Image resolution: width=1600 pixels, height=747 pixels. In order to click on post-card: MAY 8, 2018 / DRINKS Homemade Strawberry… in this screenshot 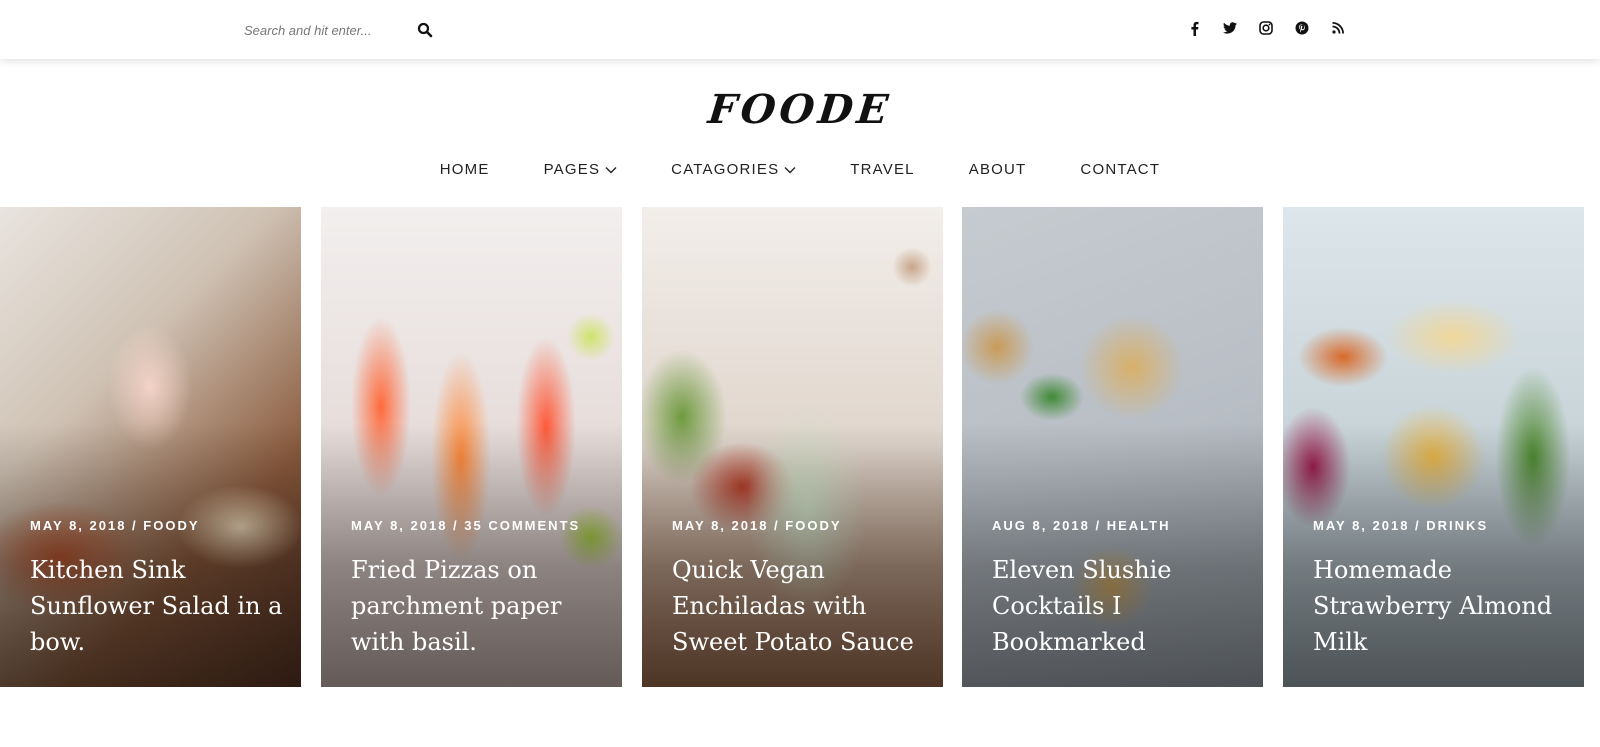, I will do `click(1433, 447)`.